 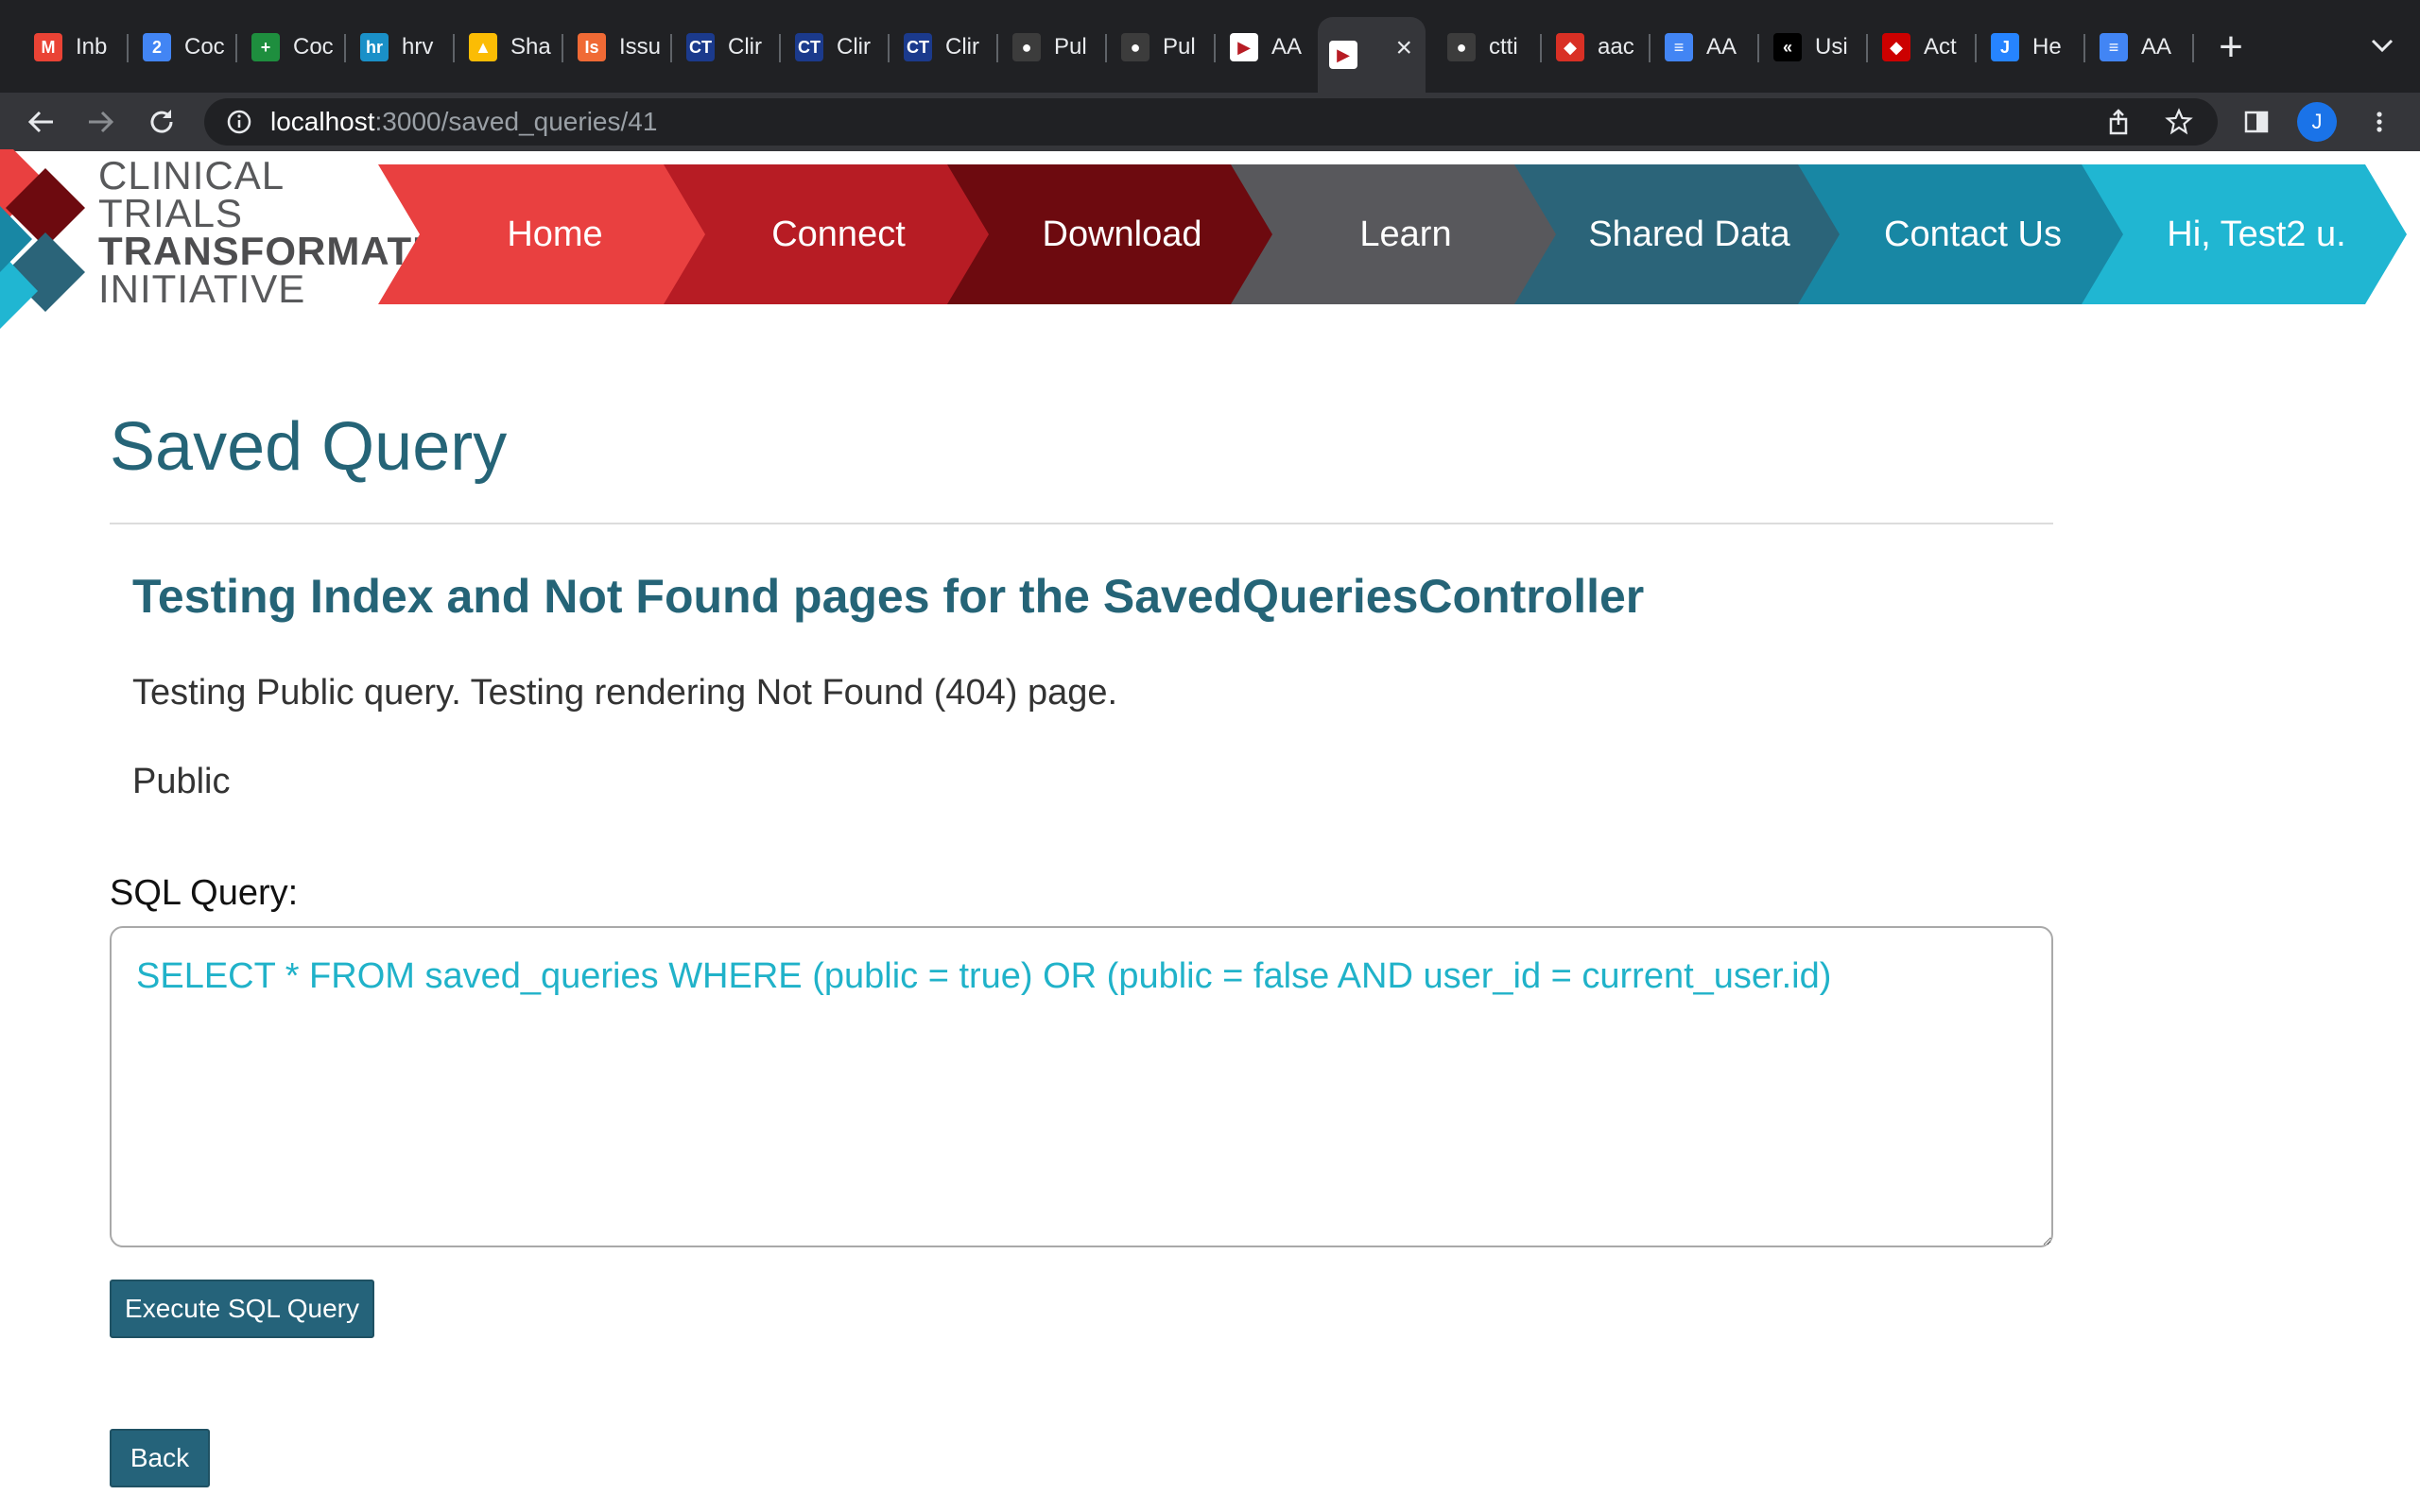 I want to click on info-icon, so click(x=239, y=122).